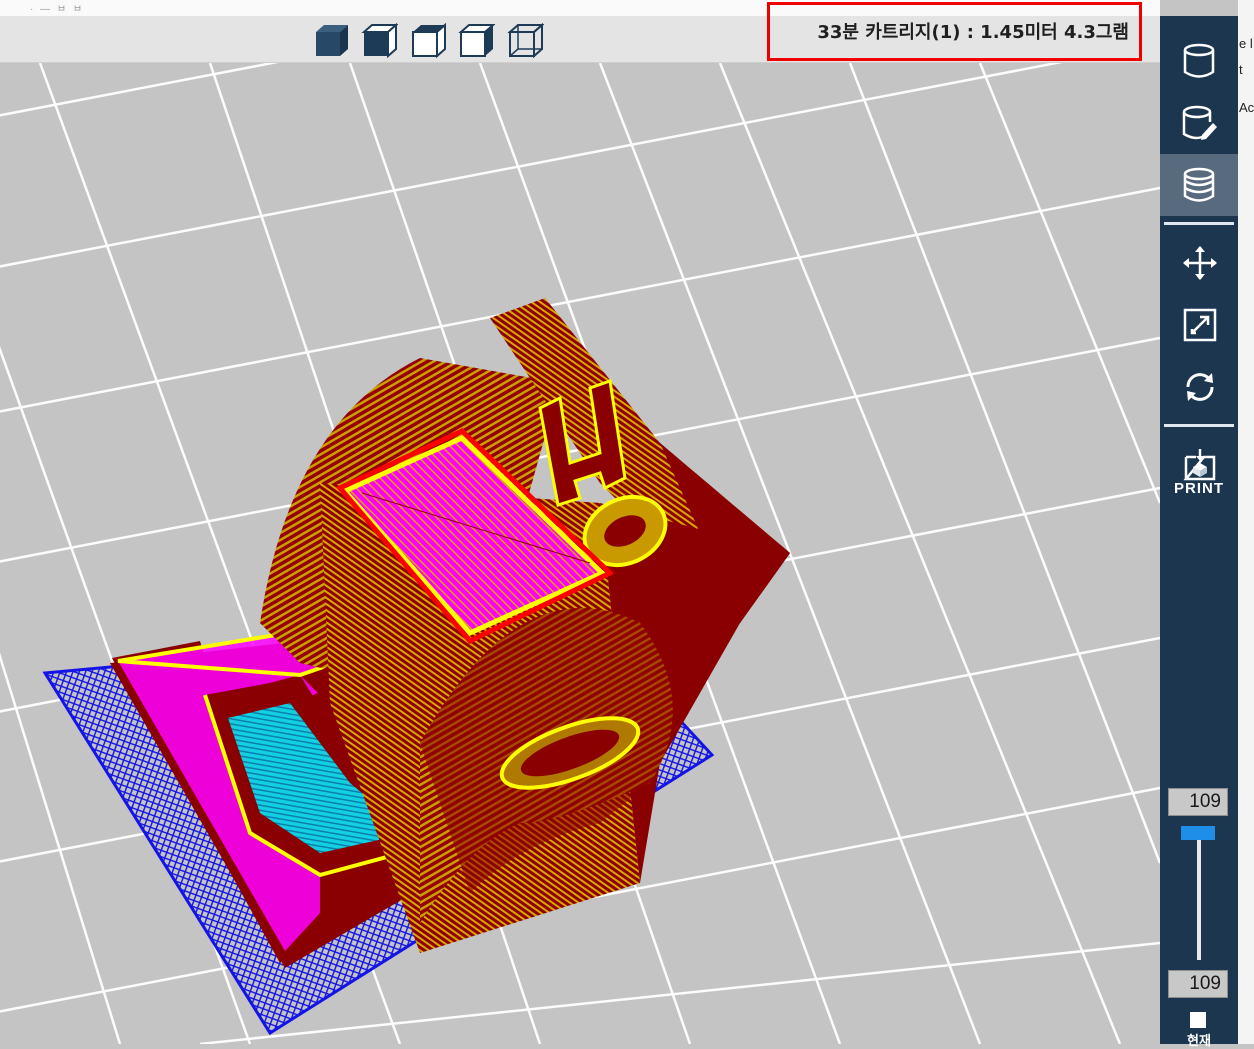 Image resolution: width=1254 pixels, height=1049 pixels. I want to click on tool-sidebar: PRINT 109 109 현재, so click(1199, 532).